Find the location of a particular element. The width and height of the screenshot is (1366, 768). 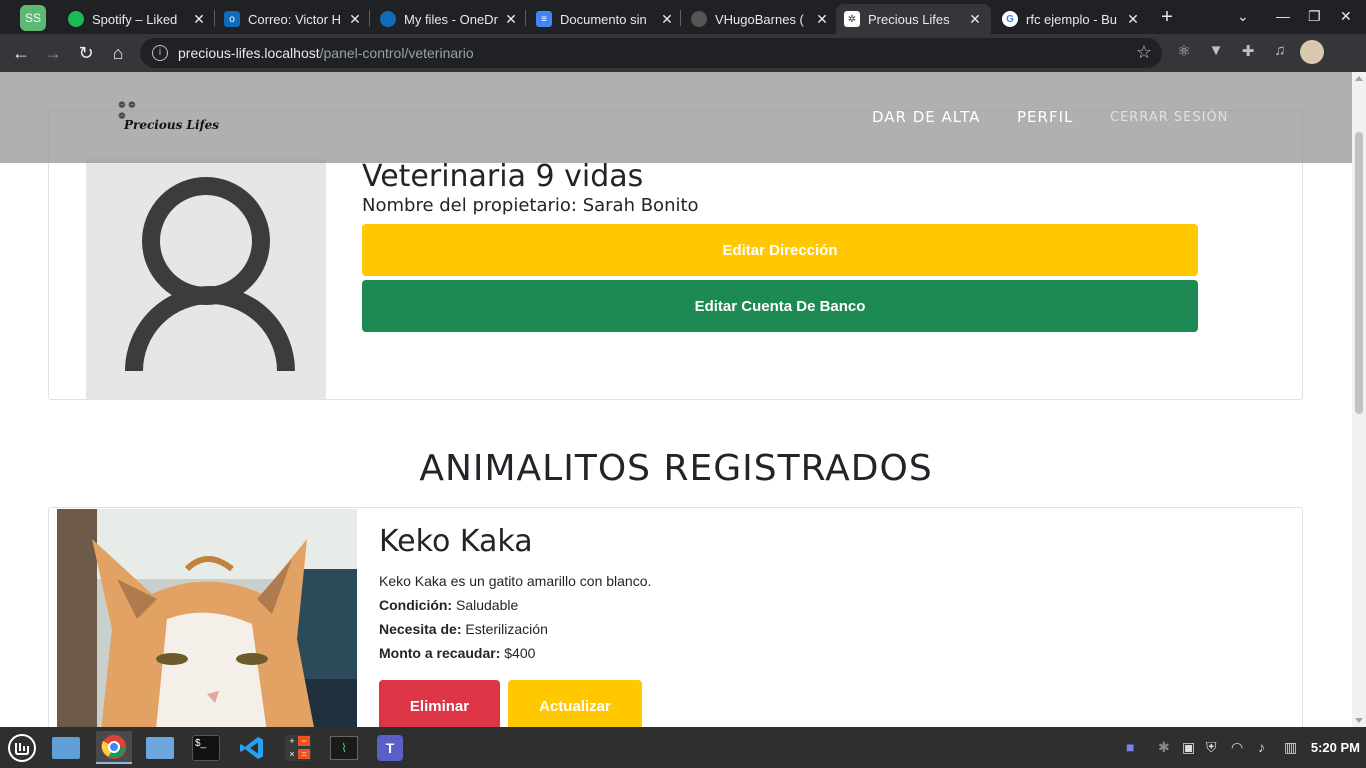

spotify-icon is located at coordinates (76, 19).